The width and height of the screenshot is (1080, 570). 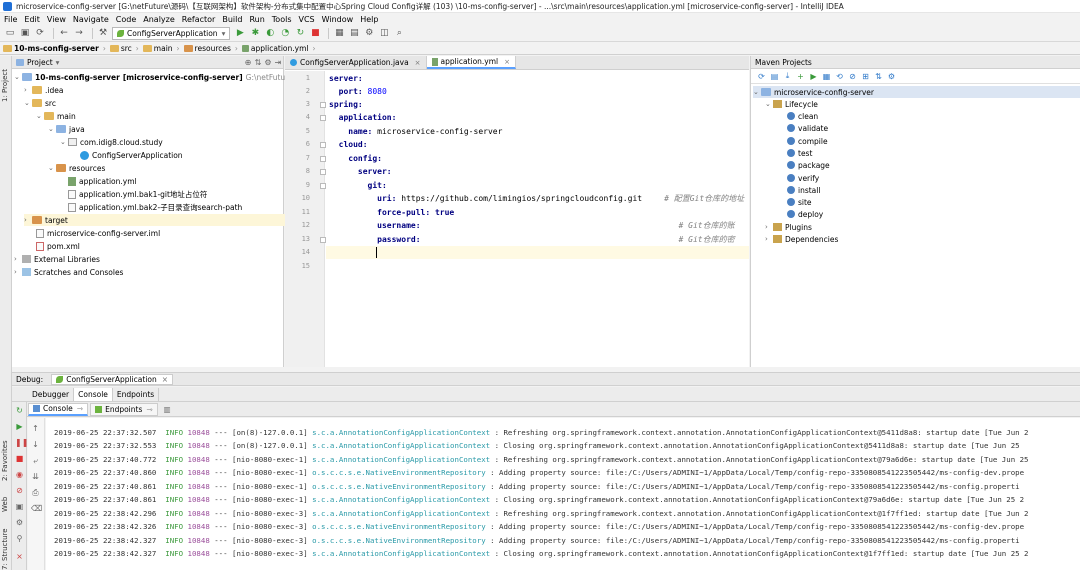 What do you see at coordinates (807, 141) in the screenshot?
I see `maven-goal-compile: compile` at bounding box center [807, 141].